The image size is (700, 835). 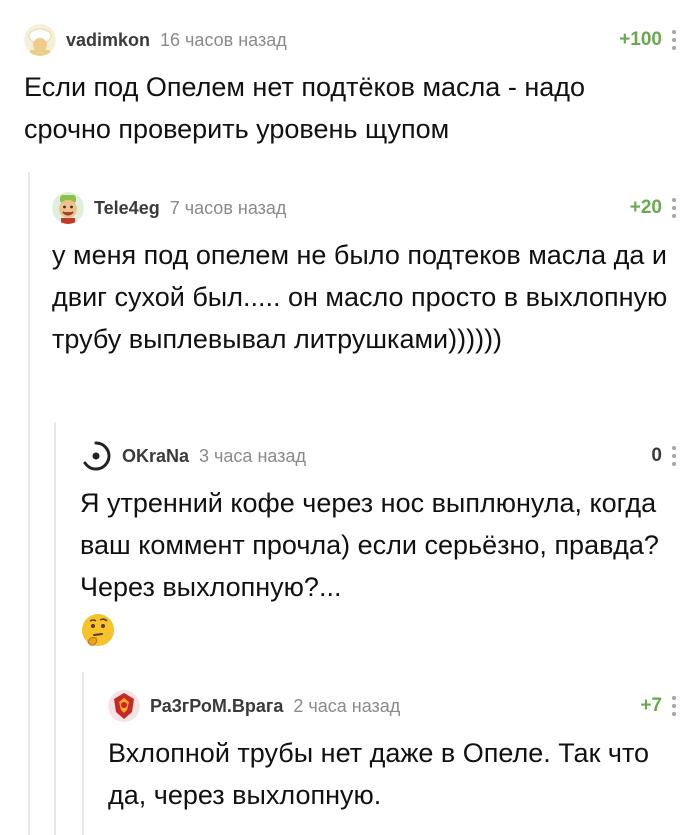 I want to click on comment-time: 2 часа назад, so click(x=346, y=706).